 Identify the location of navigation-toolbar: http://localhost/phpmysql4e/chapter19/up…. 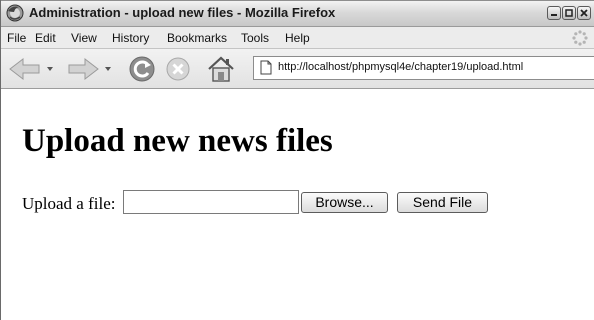
(297, 69).